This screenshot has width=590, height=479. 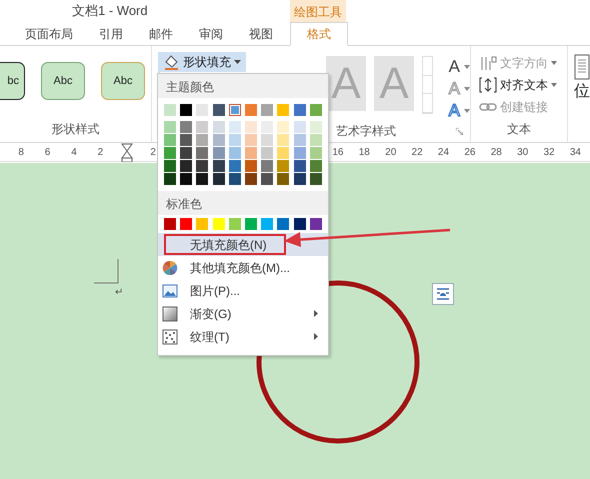 I want to click on style-thumbnail: bc, so click(x=12, y=81).